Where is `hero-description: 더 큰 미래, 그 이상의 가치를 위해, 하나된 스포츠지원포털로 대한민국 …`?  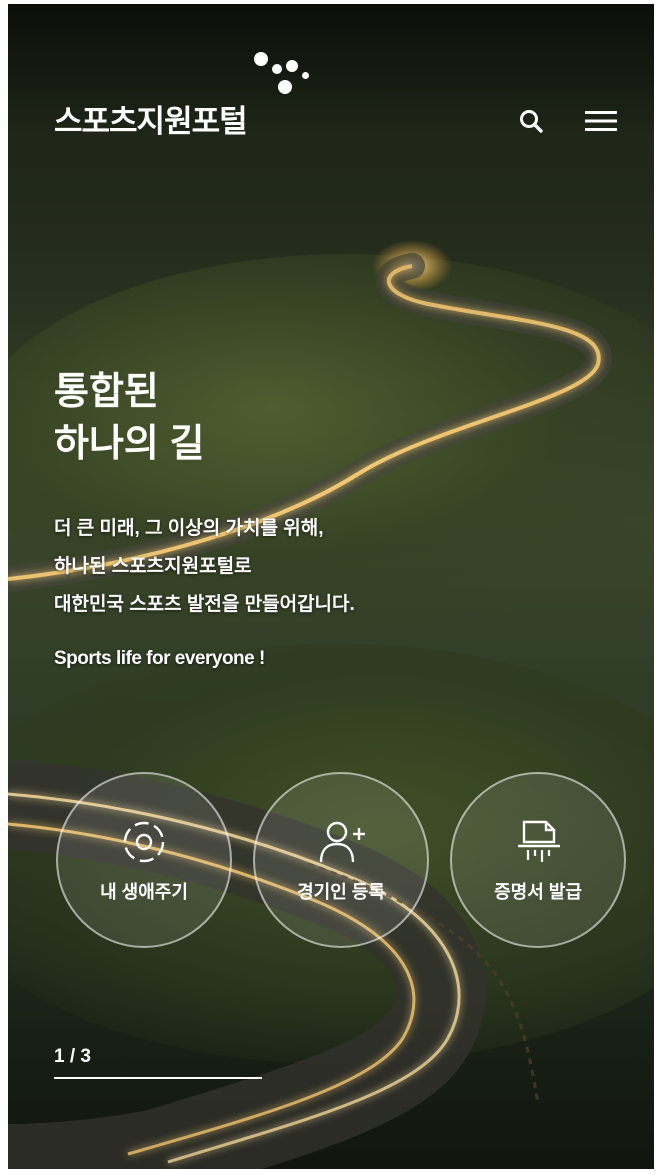 hero-description: 더 큰 미래, 그 이상의 가치를 위해, 하나된 스포츠지원포털로 대한민국 … is located at coordinates (204, 567).